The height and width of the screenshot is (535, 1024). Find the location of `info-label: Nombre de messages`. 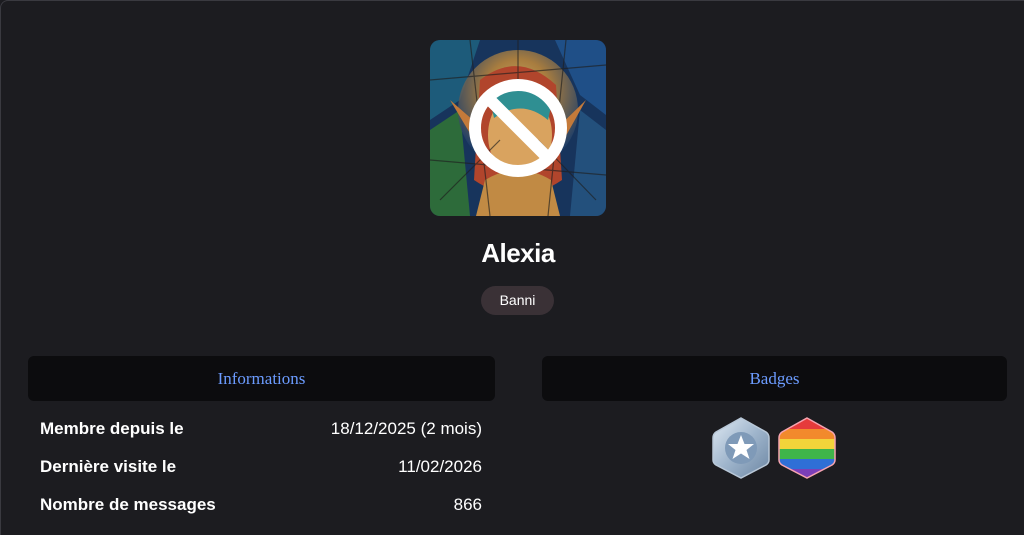

info-label: Nombre de messages is located at coordinates (128, 504).